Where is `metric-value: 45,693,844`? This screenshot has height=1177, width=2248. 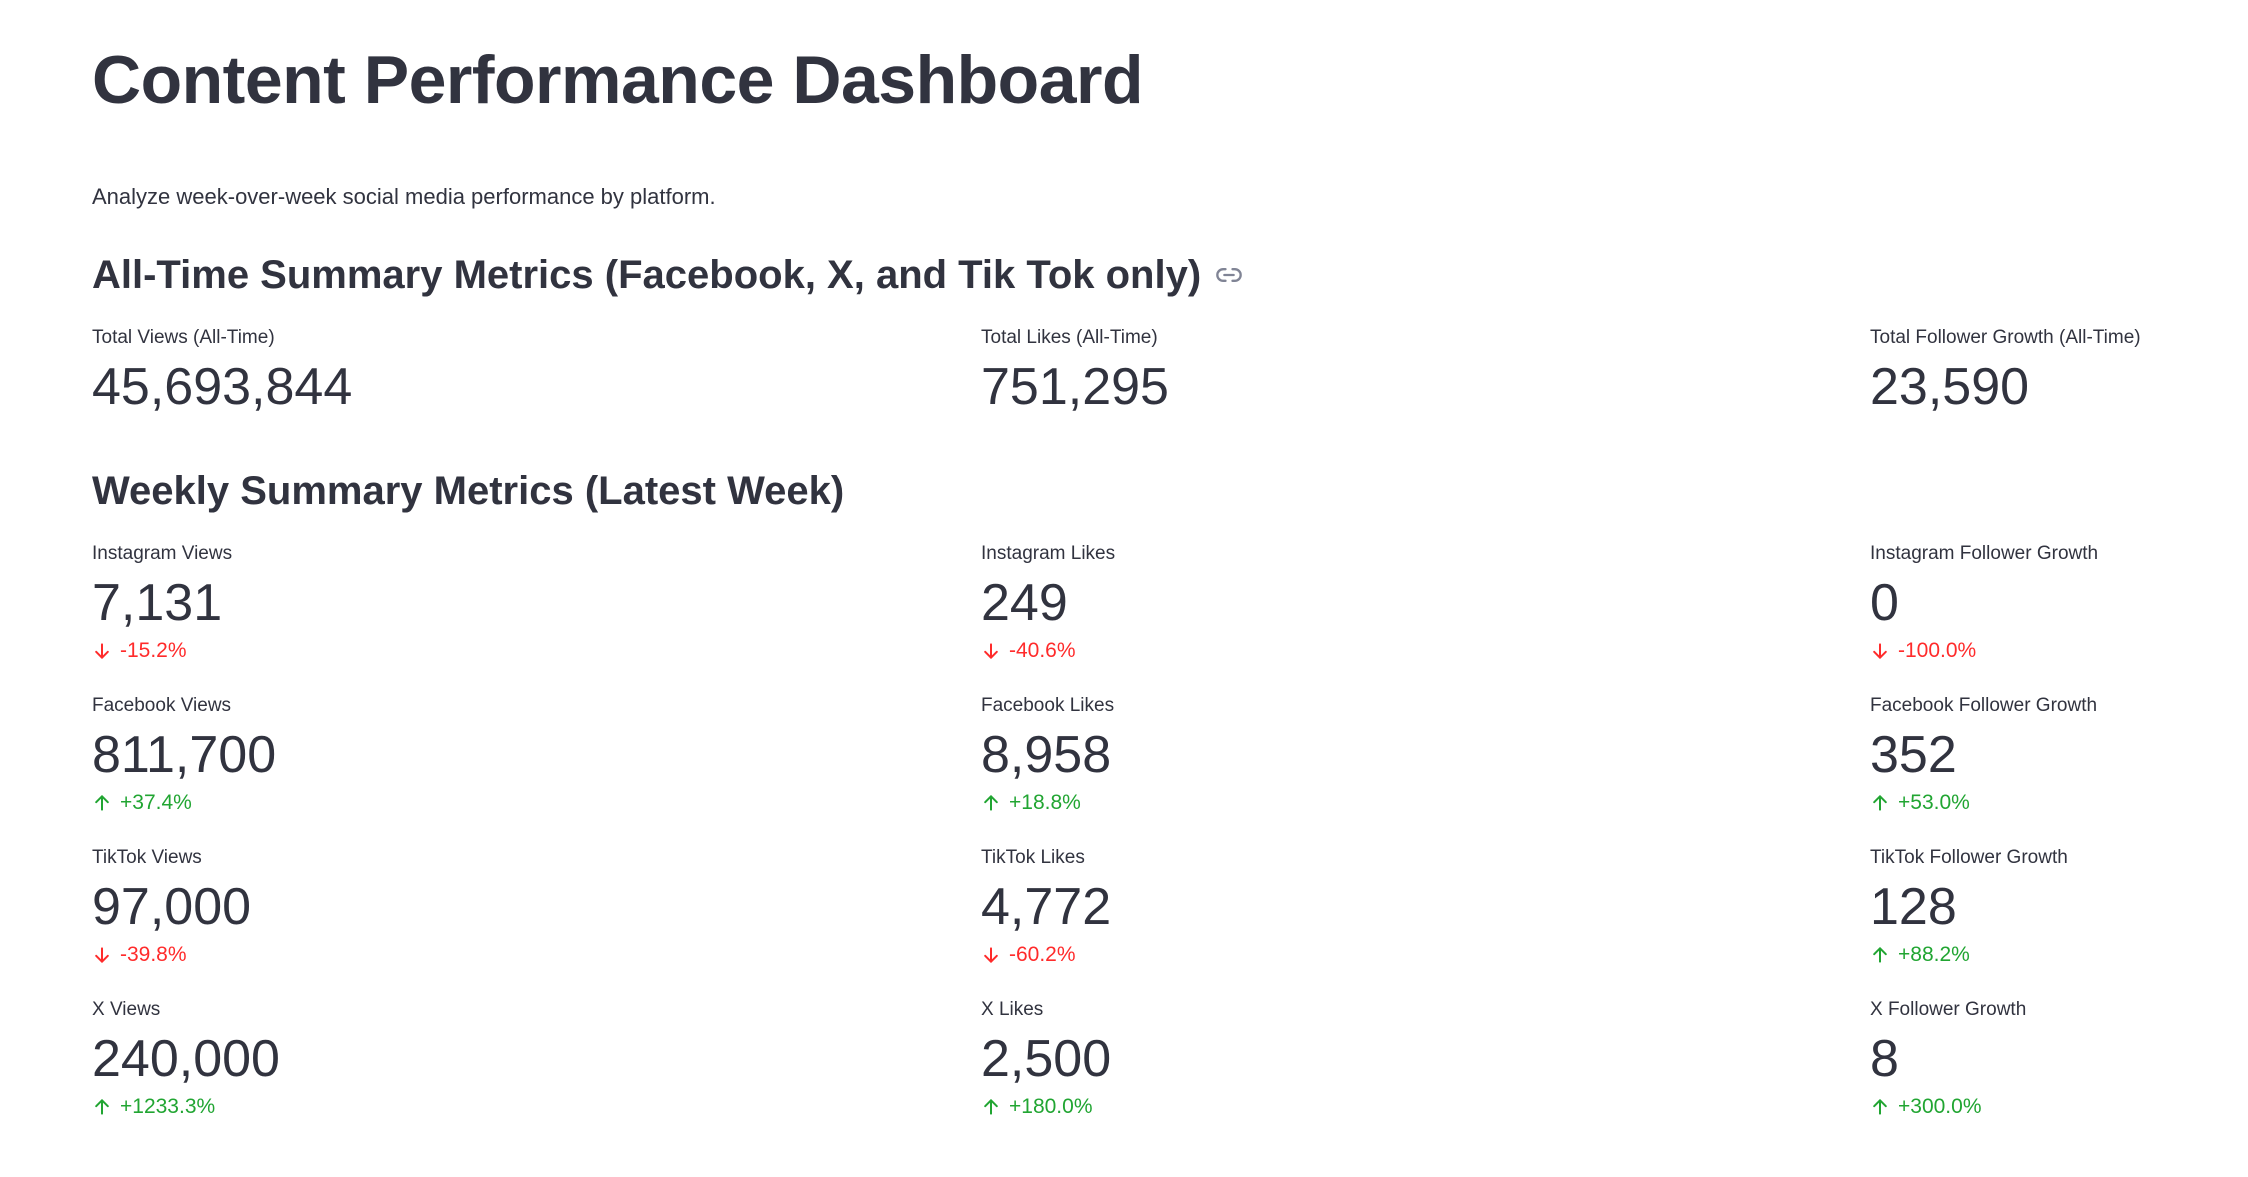 metric-value: 45,693,844 is located at coordinates (222, 387).